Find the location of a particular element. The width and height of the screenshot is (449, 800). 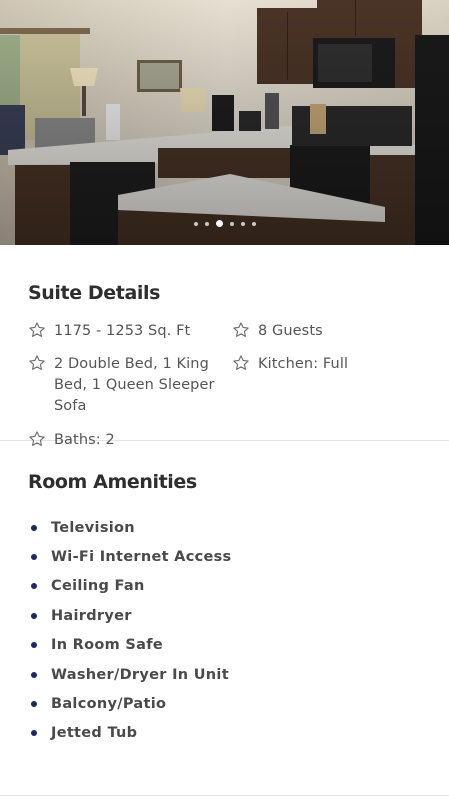

list-item: Balcony/Patio is located at coordinates (224, 703).